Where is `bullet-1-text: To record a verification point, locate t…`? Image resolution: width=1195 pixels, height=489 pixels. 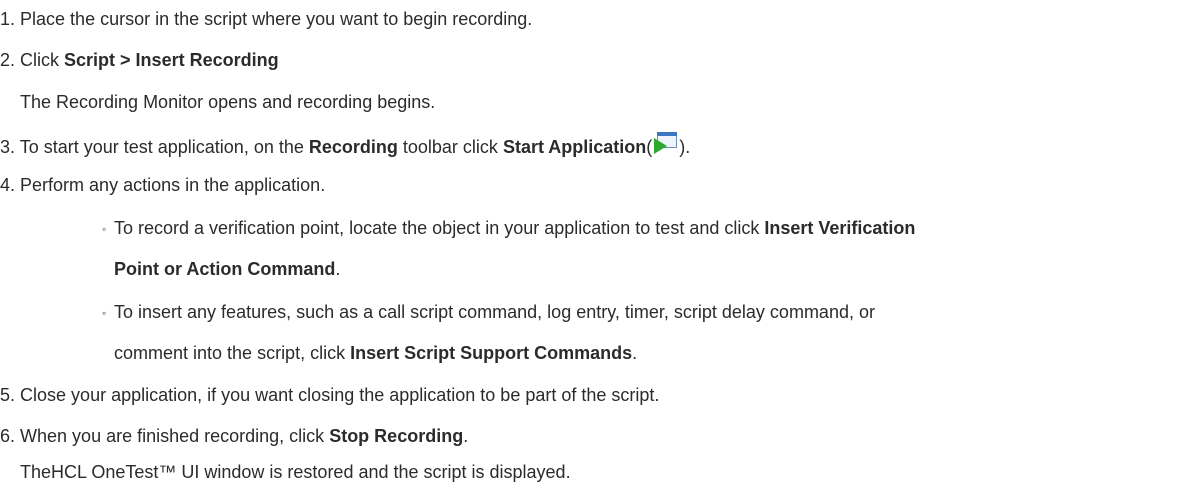
bullet-1-text: To record a verification point, locate t… is located at coordinates (439, 228).